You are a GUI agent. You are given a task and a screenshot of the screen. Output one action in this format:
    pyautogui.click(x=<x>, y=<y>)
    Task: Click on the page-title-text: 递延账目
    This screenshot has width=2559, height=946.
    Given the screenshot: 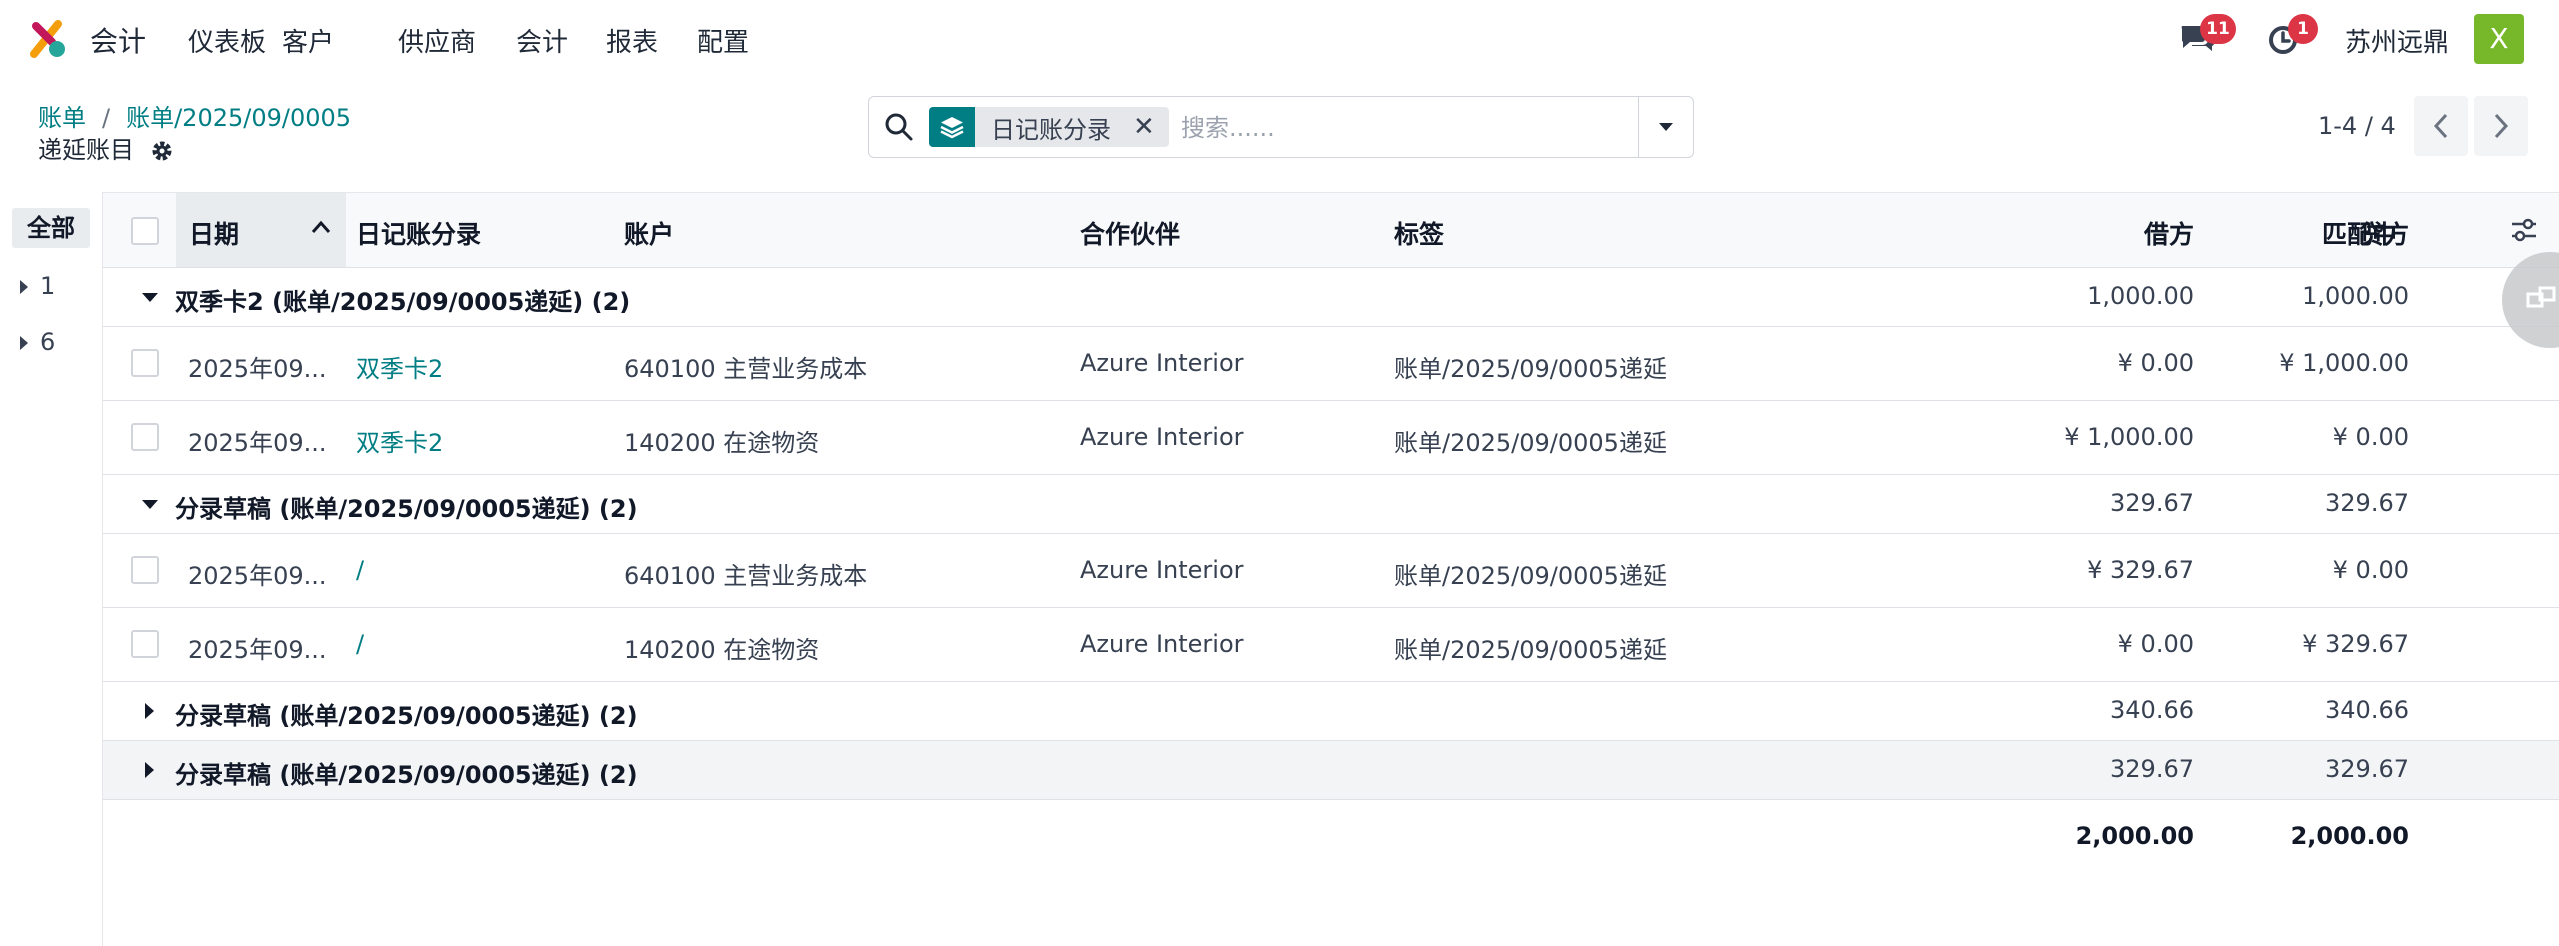 What is the action you would take?
    pyautogui.click(x=86, y=150)
    